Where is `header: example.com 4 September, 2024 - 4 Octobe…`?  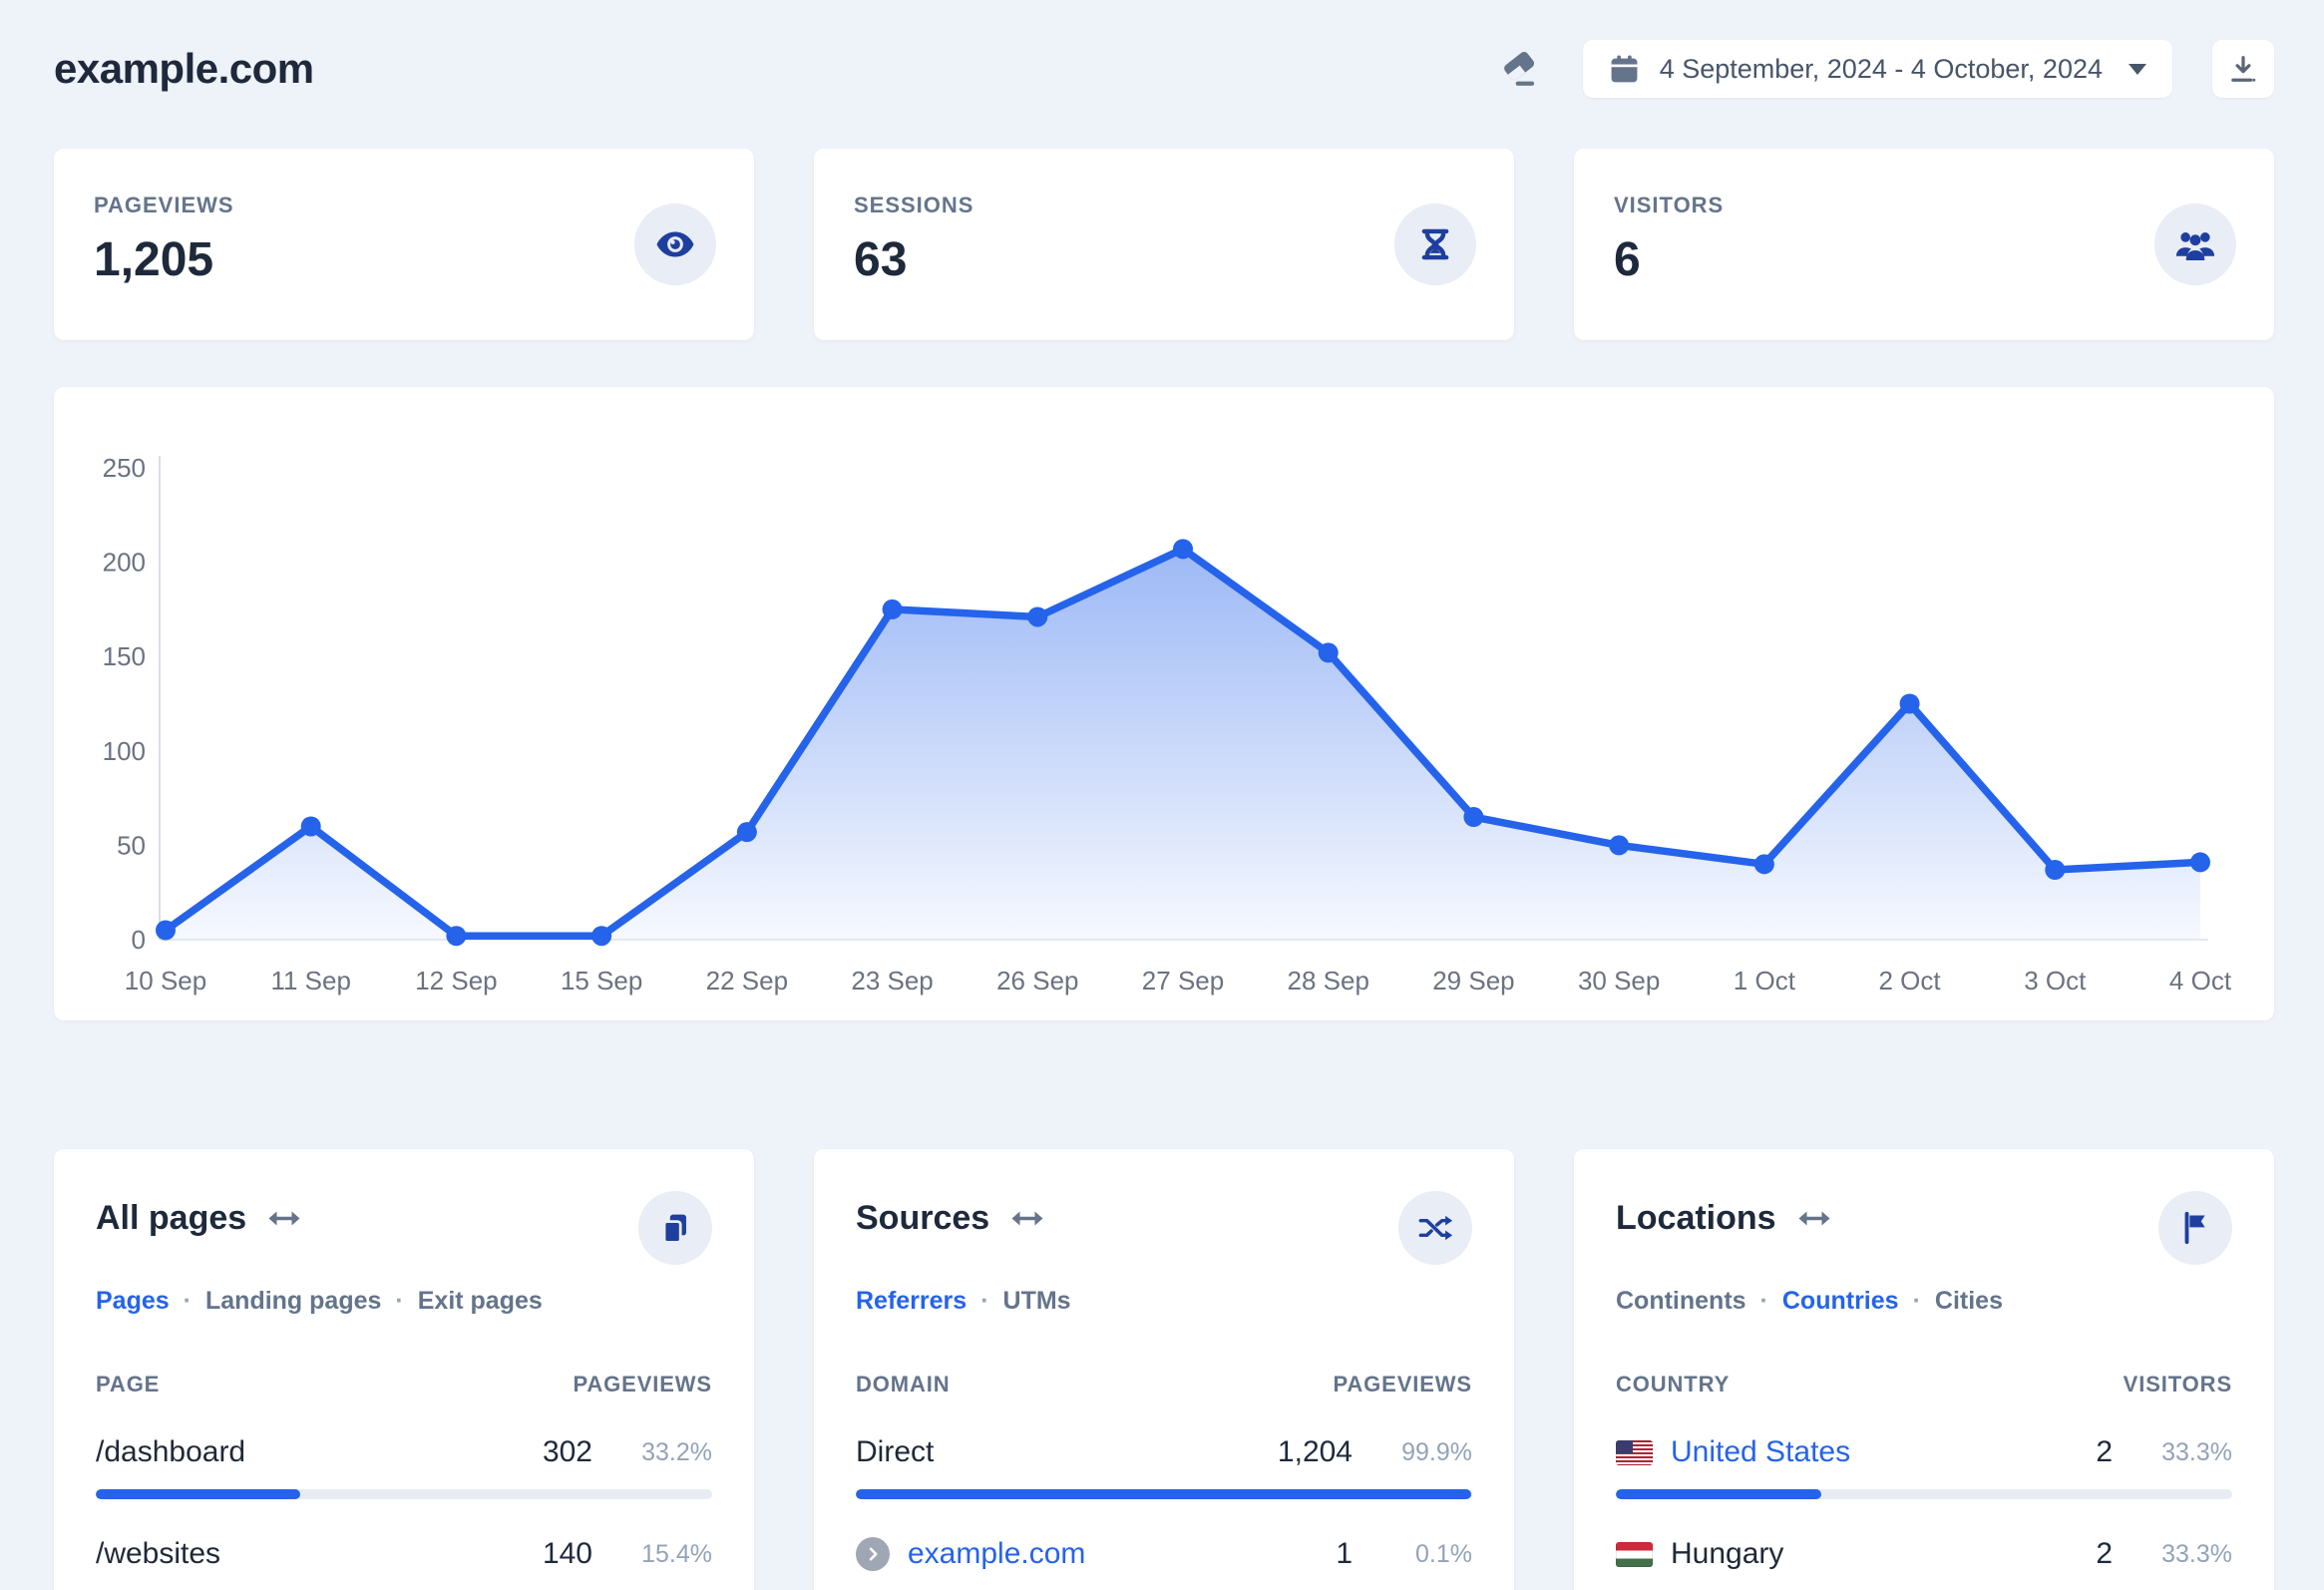 header: example.com 4 September, 2024 - 4 Octobe… is located at coordinates (1162, 49).